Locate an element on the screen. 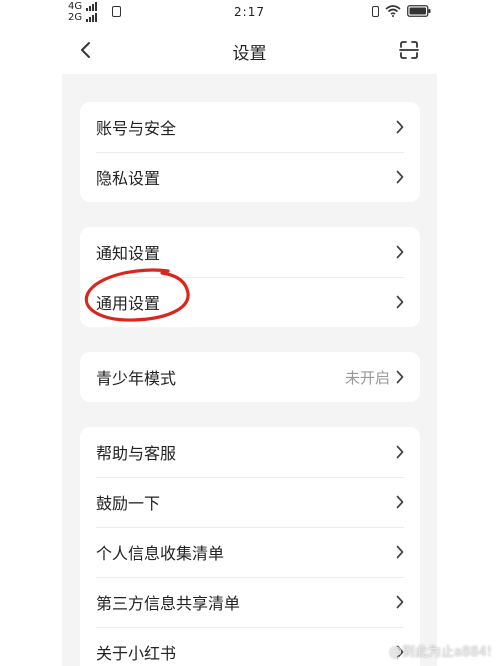 This screenshot has height=666, width=500. settings-group-youth: 青少年模式 未开启 is located at coordinates (250, 377).